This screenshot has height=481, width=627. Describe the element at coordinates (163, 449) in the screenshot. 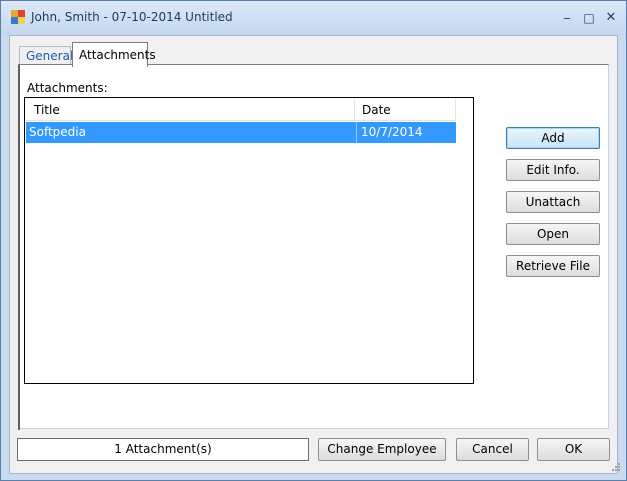

I see `attachment-count-status: 1 Attachment(s)` at that location.